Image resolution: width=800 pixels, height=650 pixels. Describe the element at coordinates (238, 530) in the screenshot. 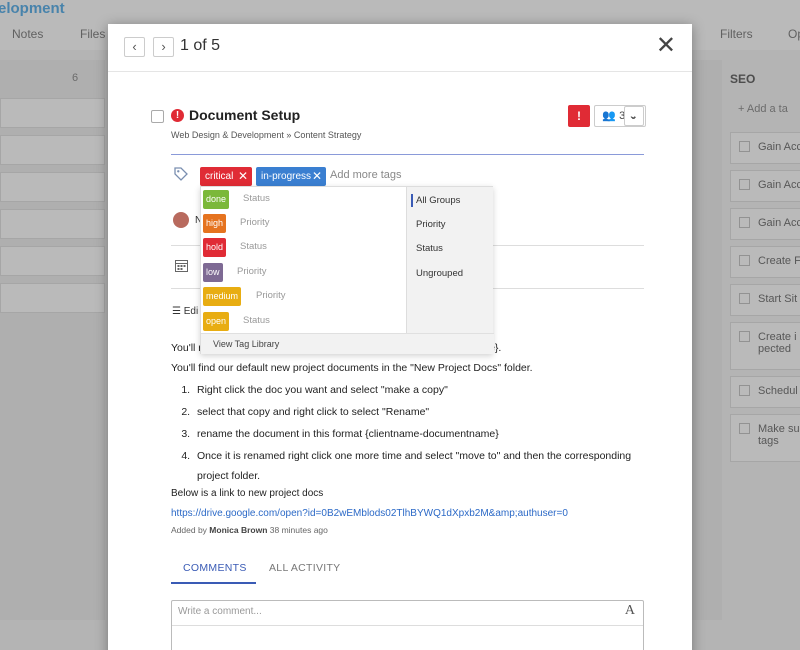

I see `author-name: Monica Brown` at that location.